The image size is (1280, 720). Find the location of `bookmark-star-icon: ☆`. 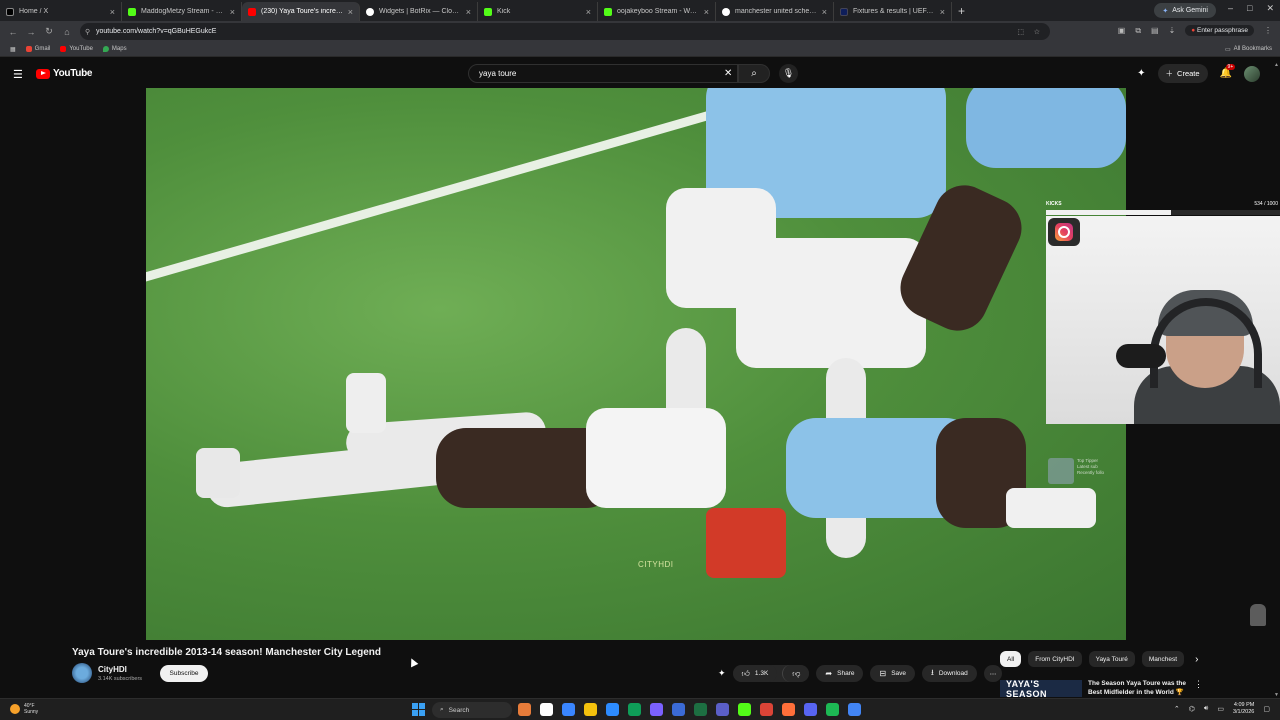

bookmark-star-icon: ☆ is located at coordinates (1037, 32).